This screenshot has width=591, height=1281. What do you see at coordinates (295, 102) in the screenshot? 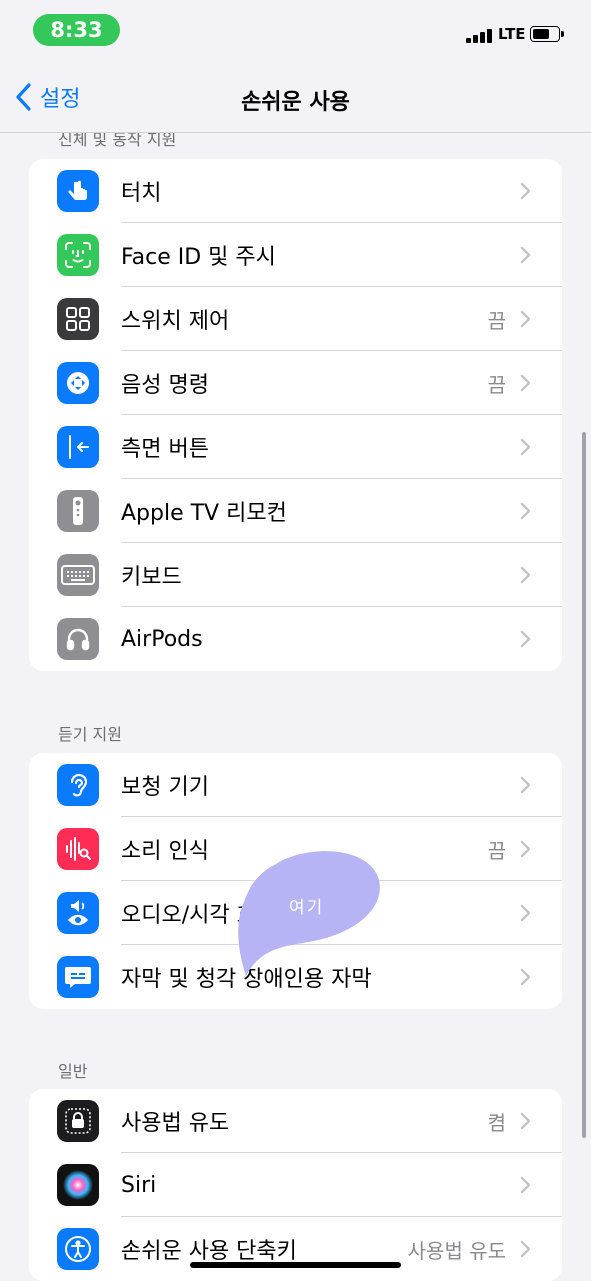
I see `page-title: 손쉬운 사용` at bounding box center [295, 102].